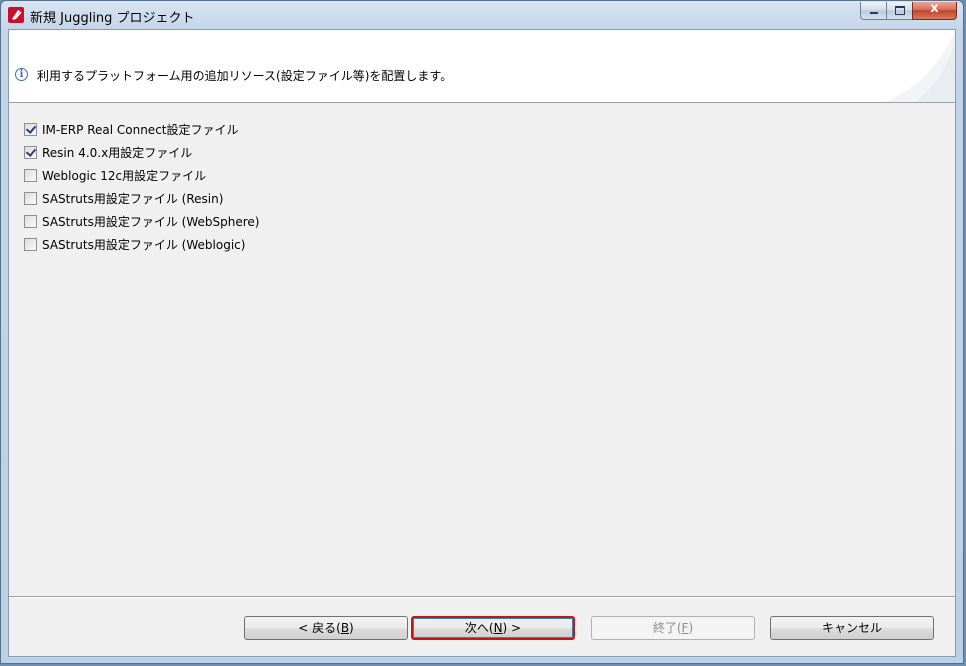  I want to click on finish-button-suffix: ), so click(691, 628).